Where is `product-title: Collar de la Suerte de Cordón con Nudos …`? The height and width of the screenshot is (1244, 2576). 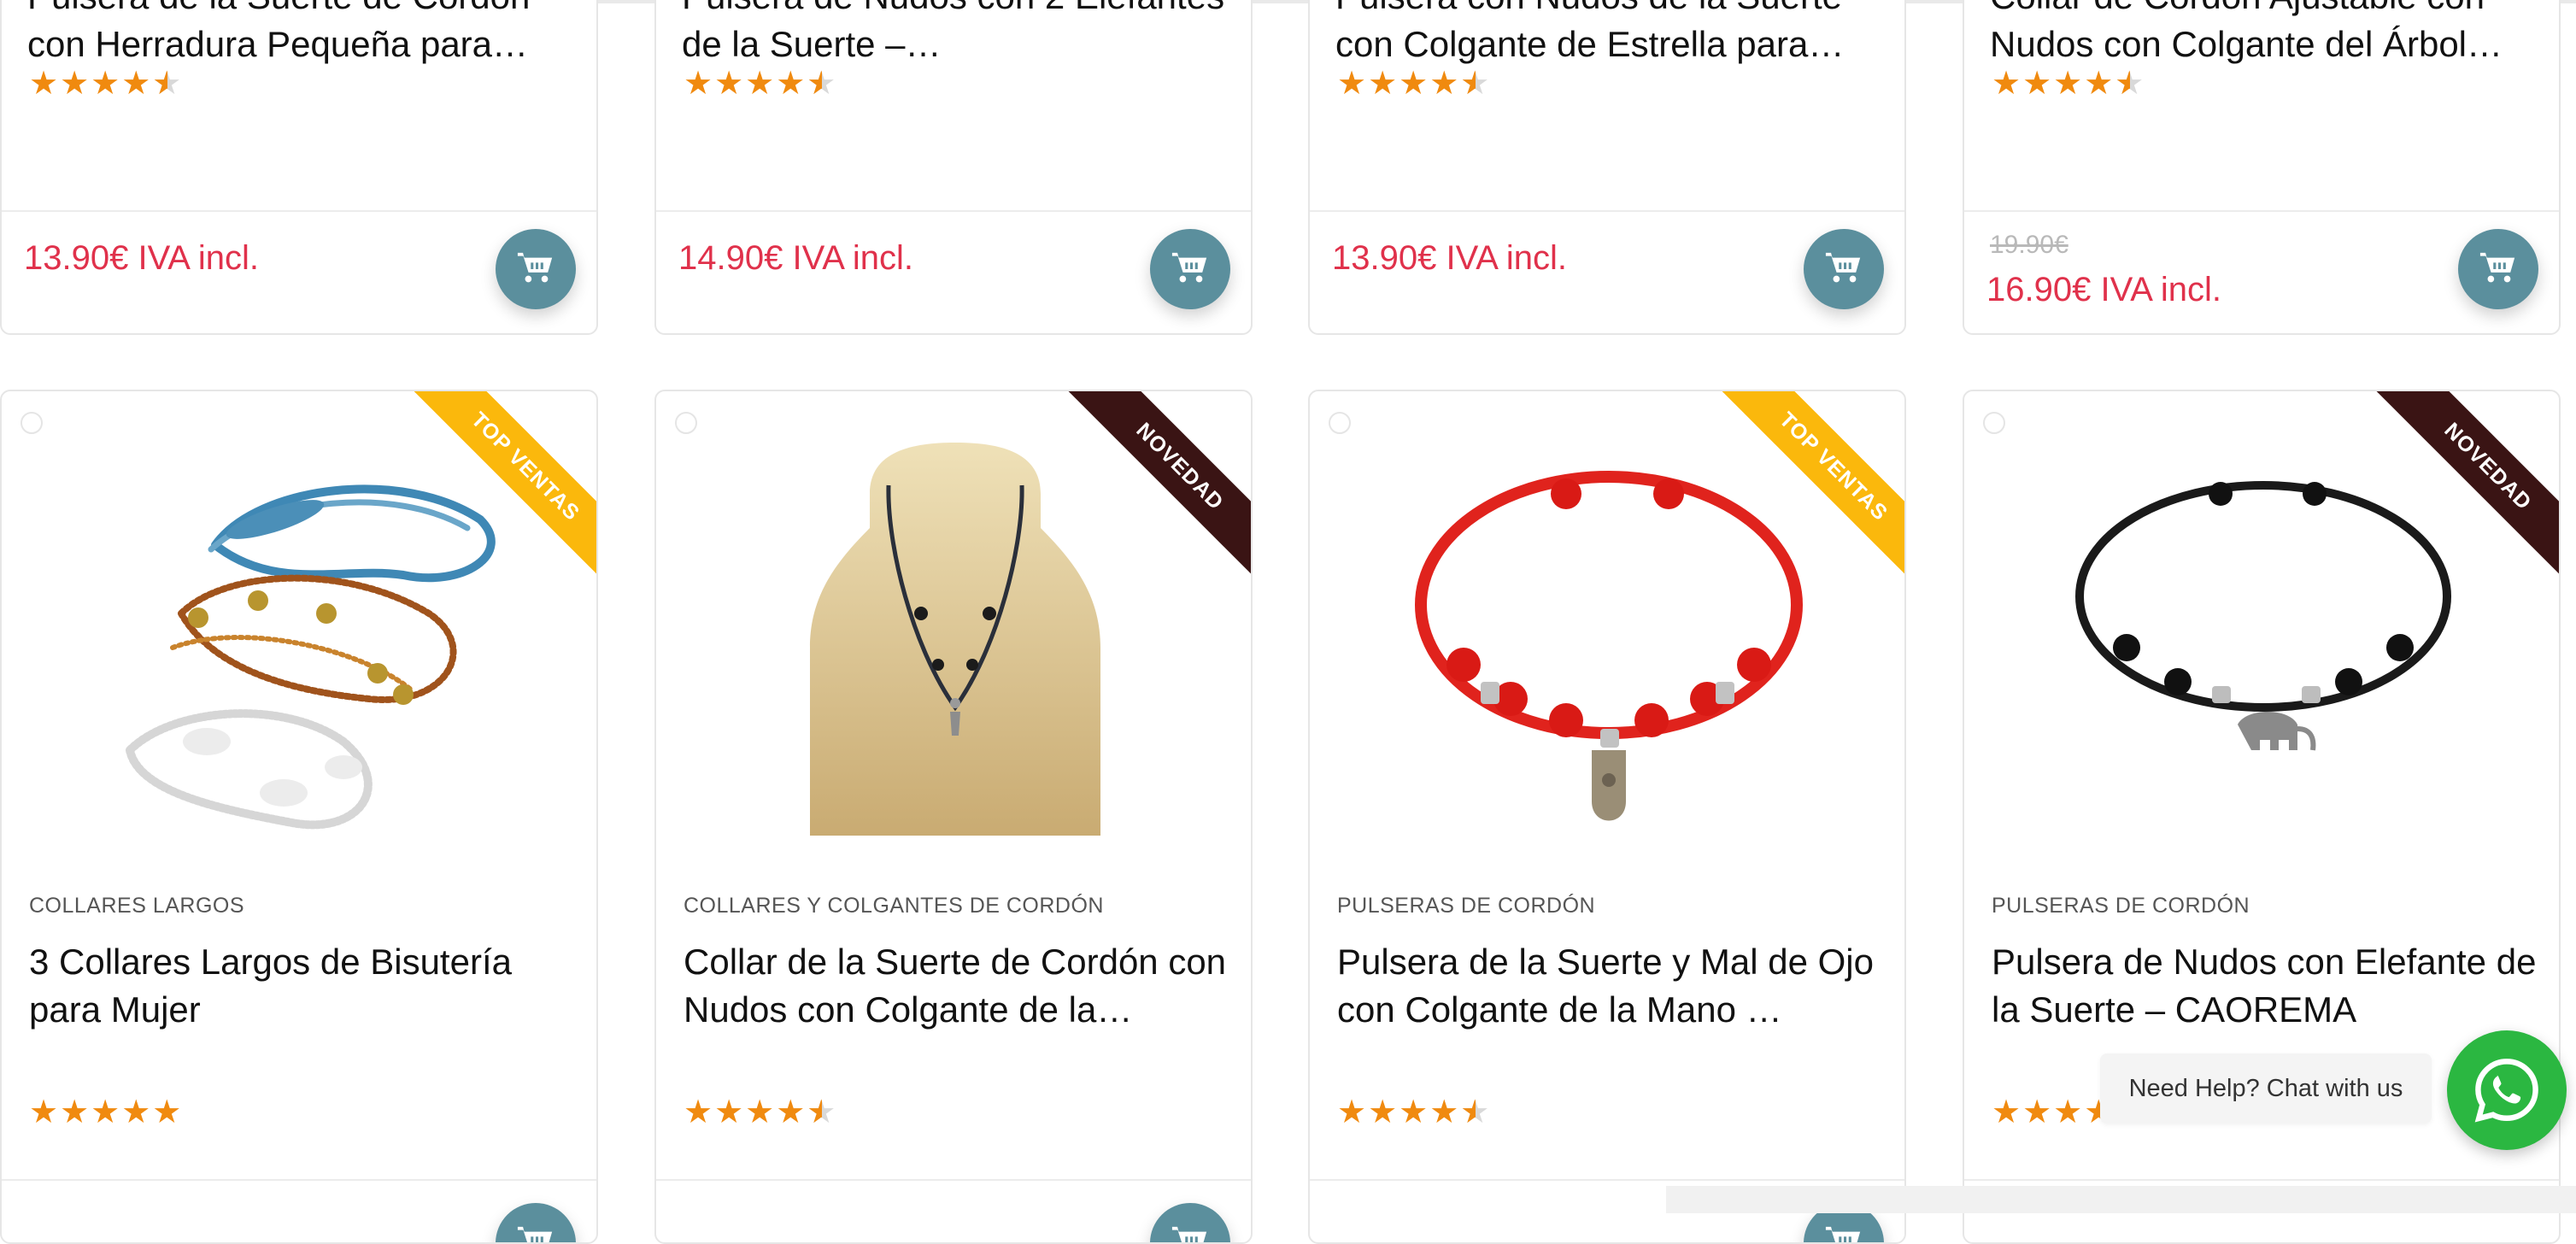 product-title: Collar de la Suerte de Cordón con Nudos … is located at coordinates (957, 986).